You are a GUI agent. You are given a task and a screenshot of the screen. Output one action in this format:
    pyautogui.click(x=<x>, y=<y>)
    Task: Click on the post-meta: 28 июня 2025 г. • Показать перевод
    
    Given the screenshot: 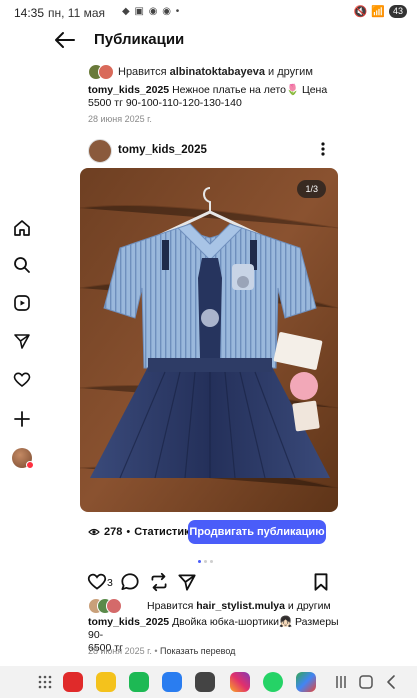 What is the action you would take?
    pyautogui.click(x=161, y=651)
    